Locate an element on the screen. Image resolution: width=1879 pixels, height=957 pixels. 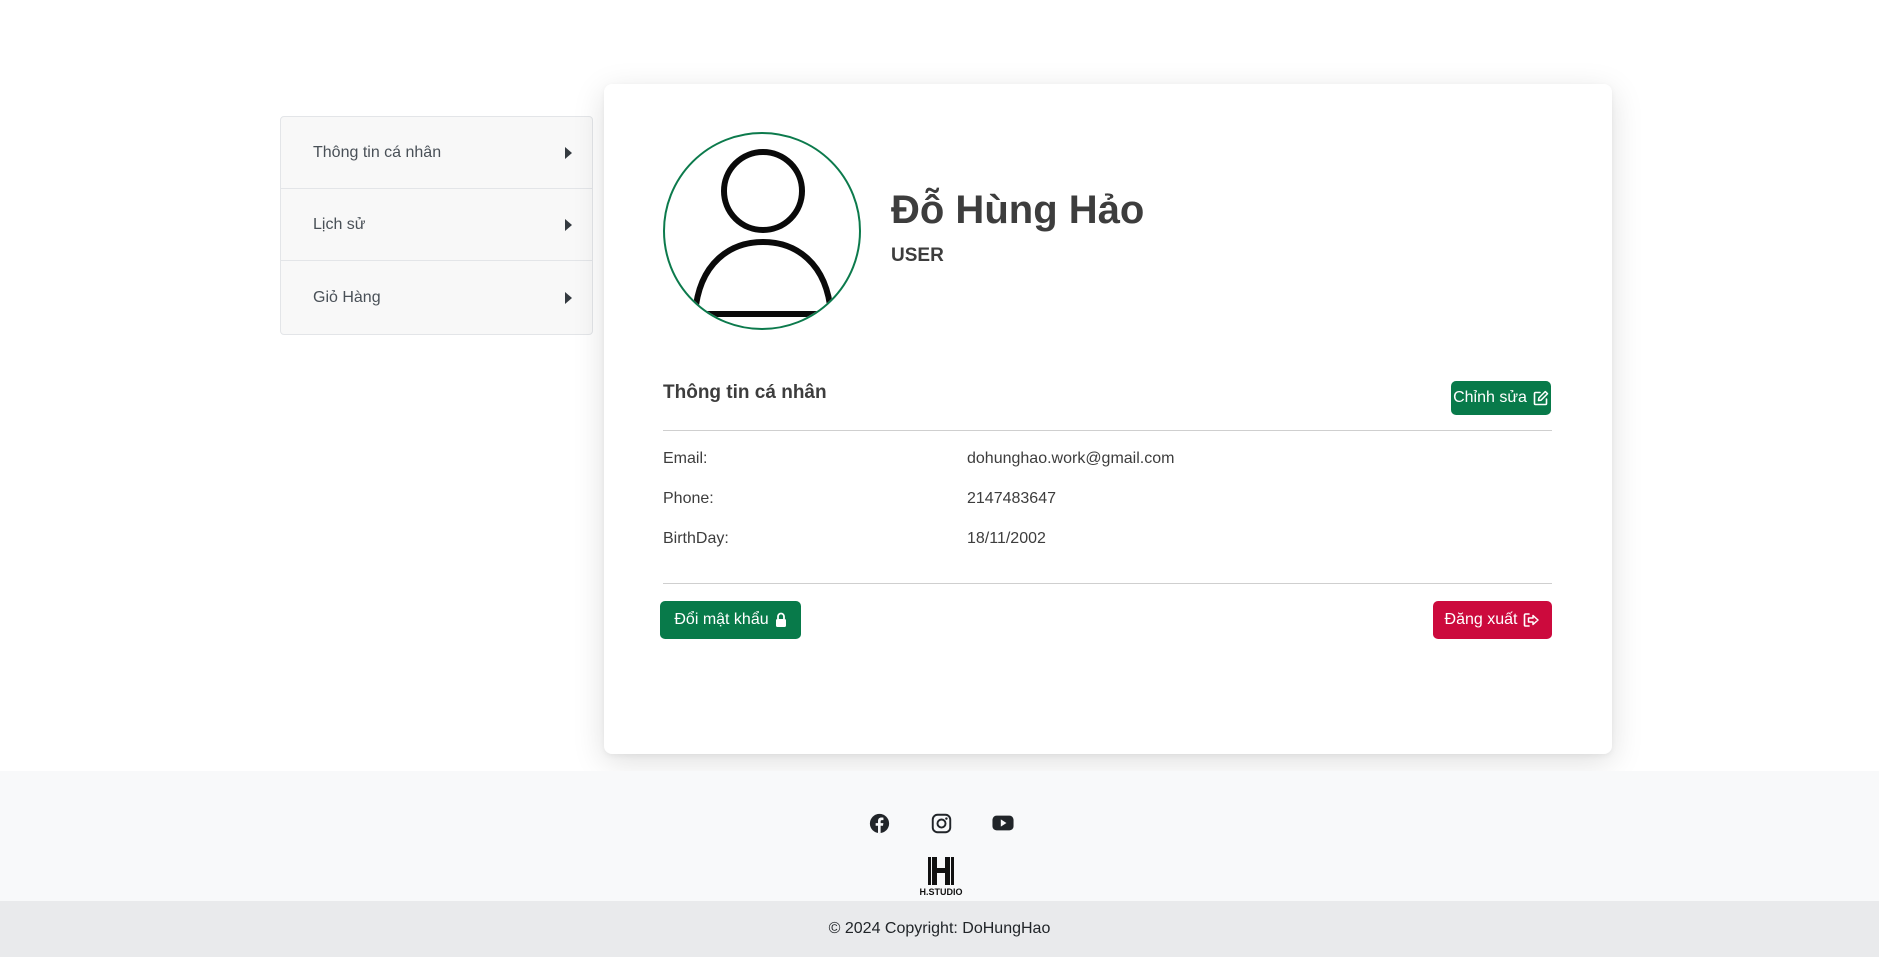
copyright-bar: © 2024 Copyright: DoHungHao is located at coordinates (939, 929).